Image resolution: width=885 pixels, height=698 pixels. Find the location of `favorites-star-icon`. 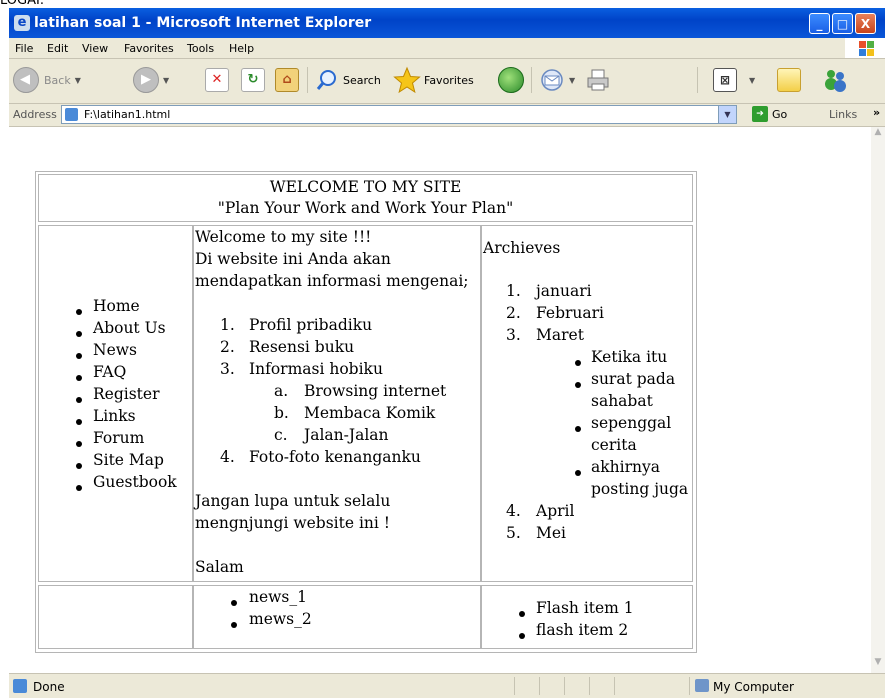

favorites-star-icon is located at coordinates (407, 80).